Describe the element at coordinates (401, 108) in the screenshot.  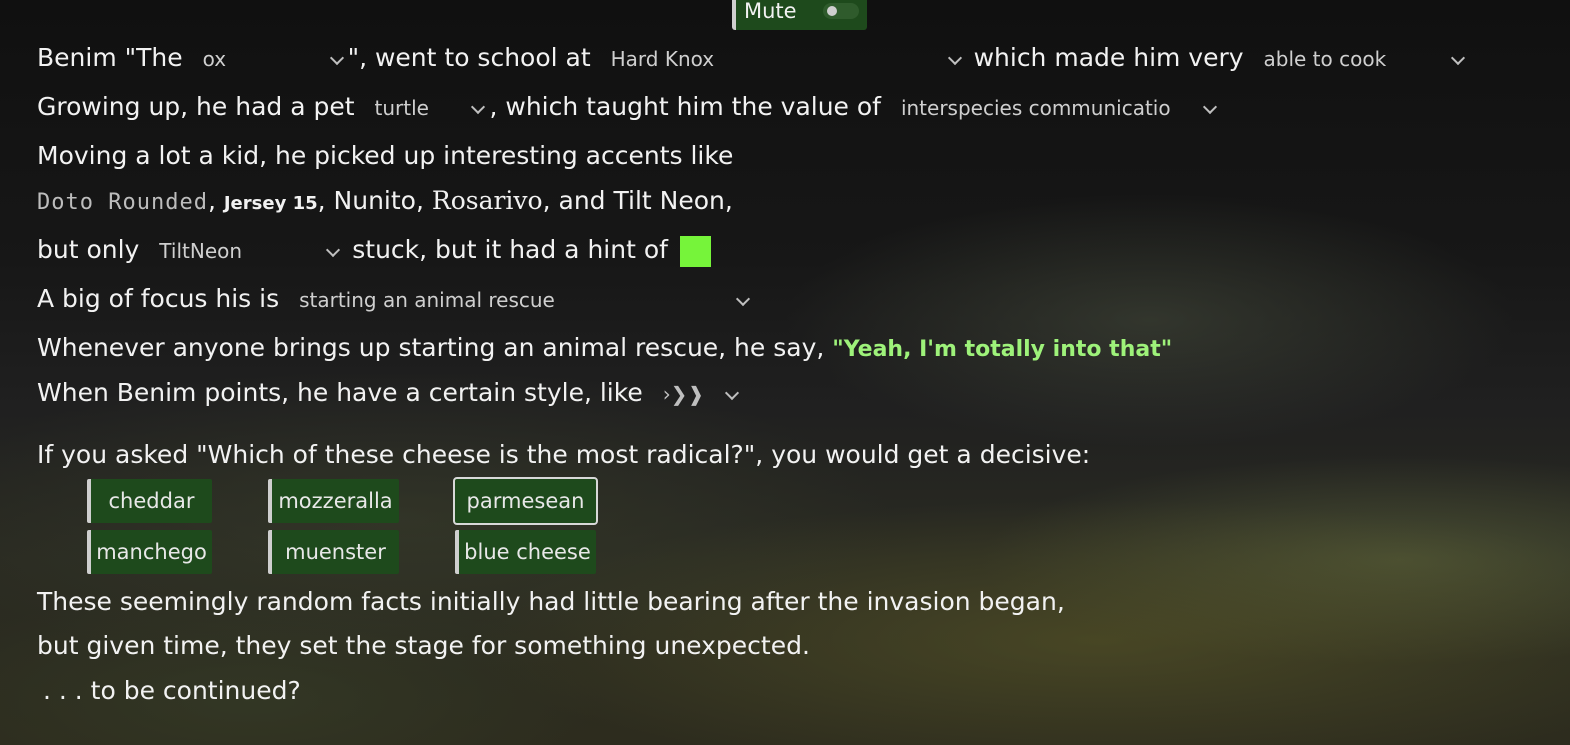
I see `select-value: turtle` at that location.